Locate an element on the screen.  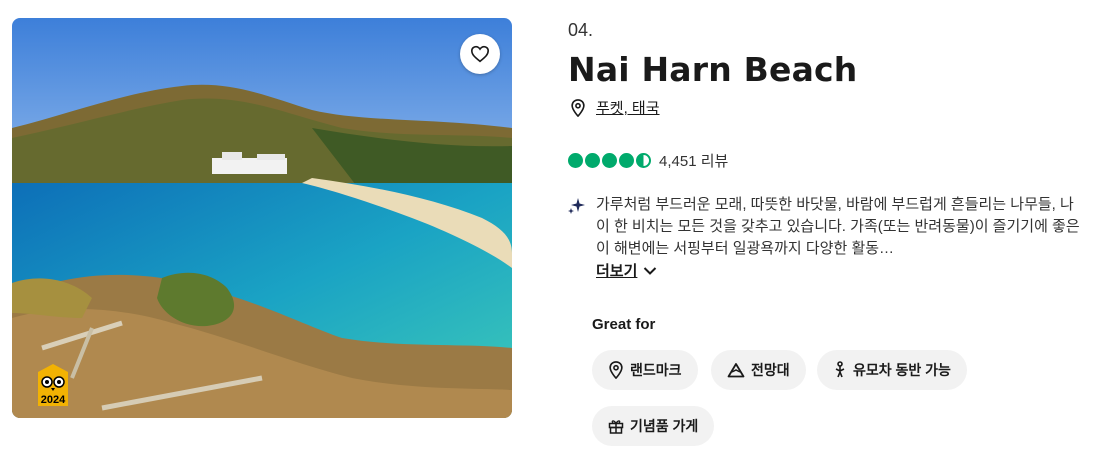
read-more-label: 더보기 is located at coordinates (617, 271).